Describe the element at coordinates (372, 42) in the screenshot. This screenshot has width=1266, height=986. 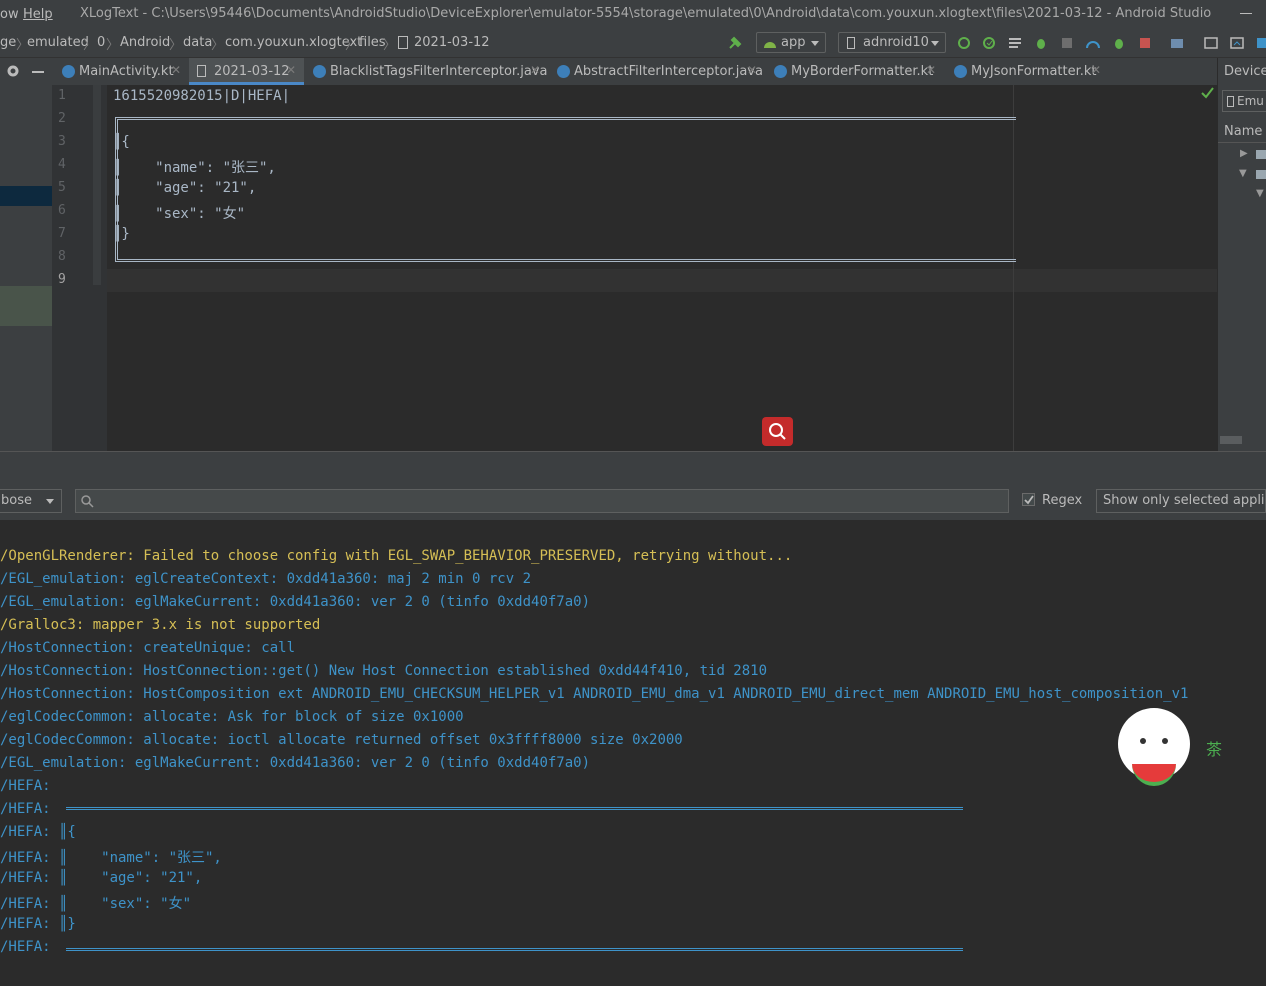
I see `breadcrumb-item: files` at that location.